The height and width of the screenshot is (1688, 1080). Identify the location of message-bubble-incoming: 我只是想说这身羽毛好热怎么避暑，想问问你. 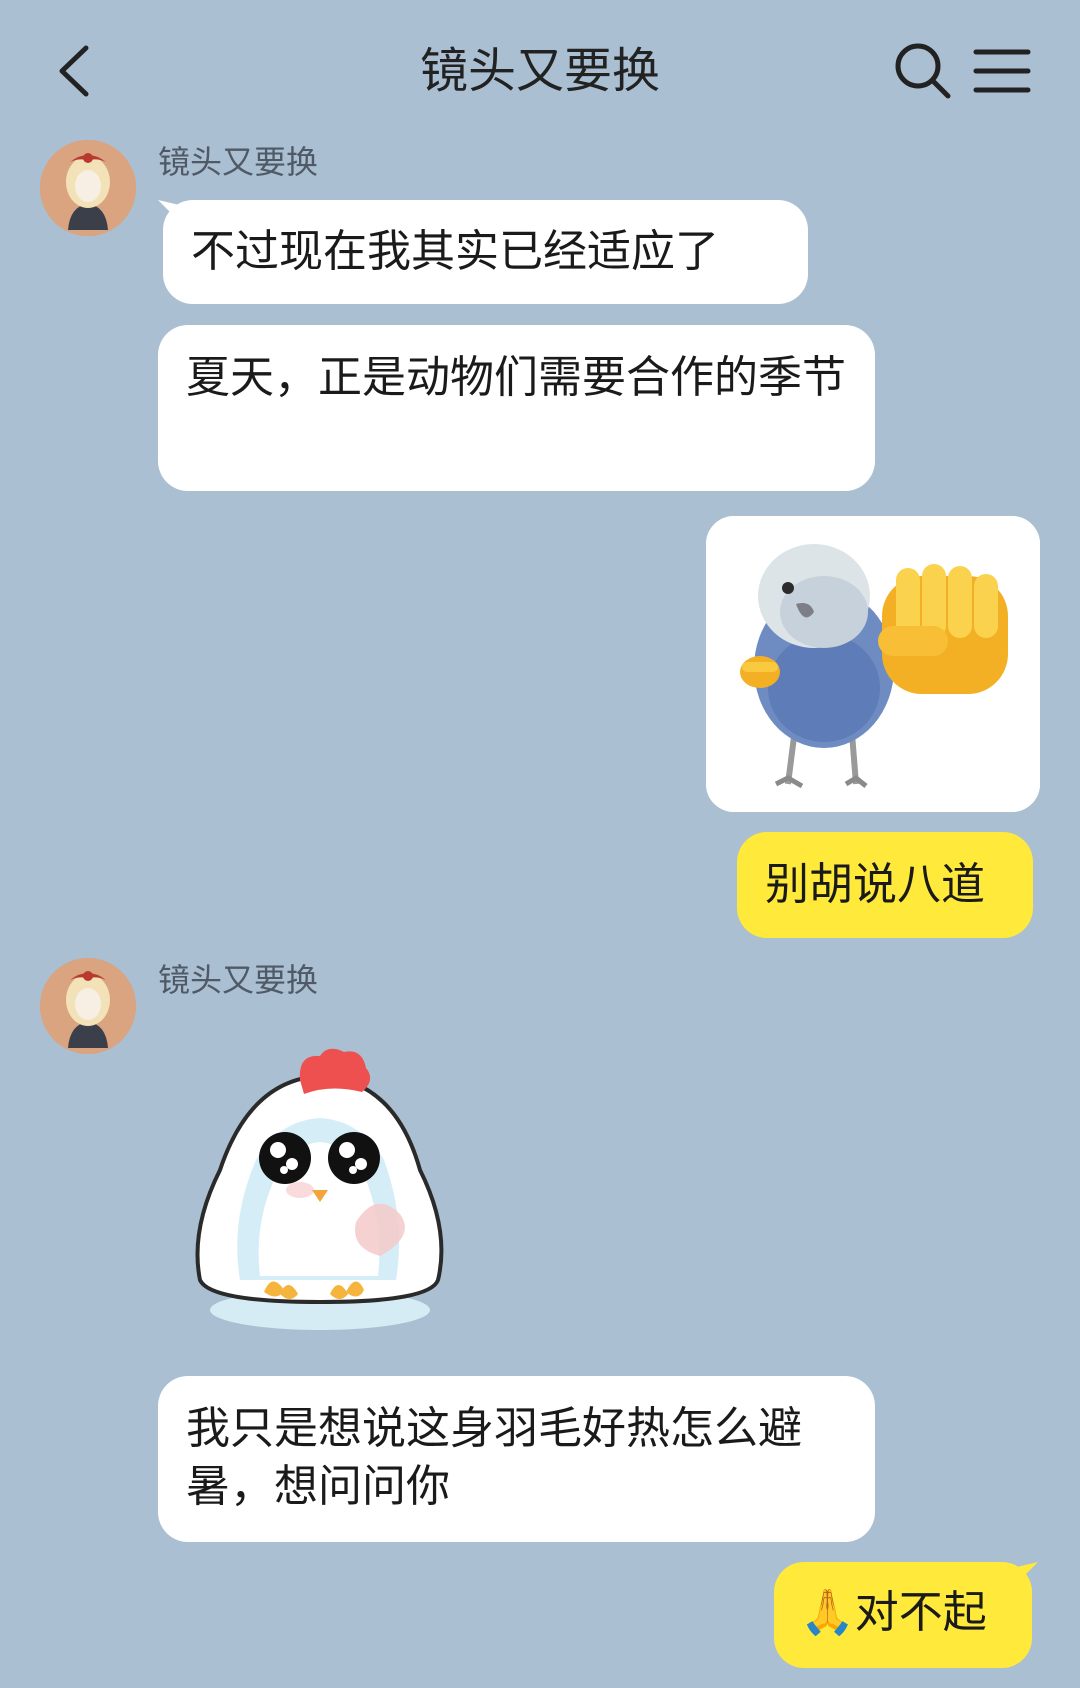
(516, 1459).